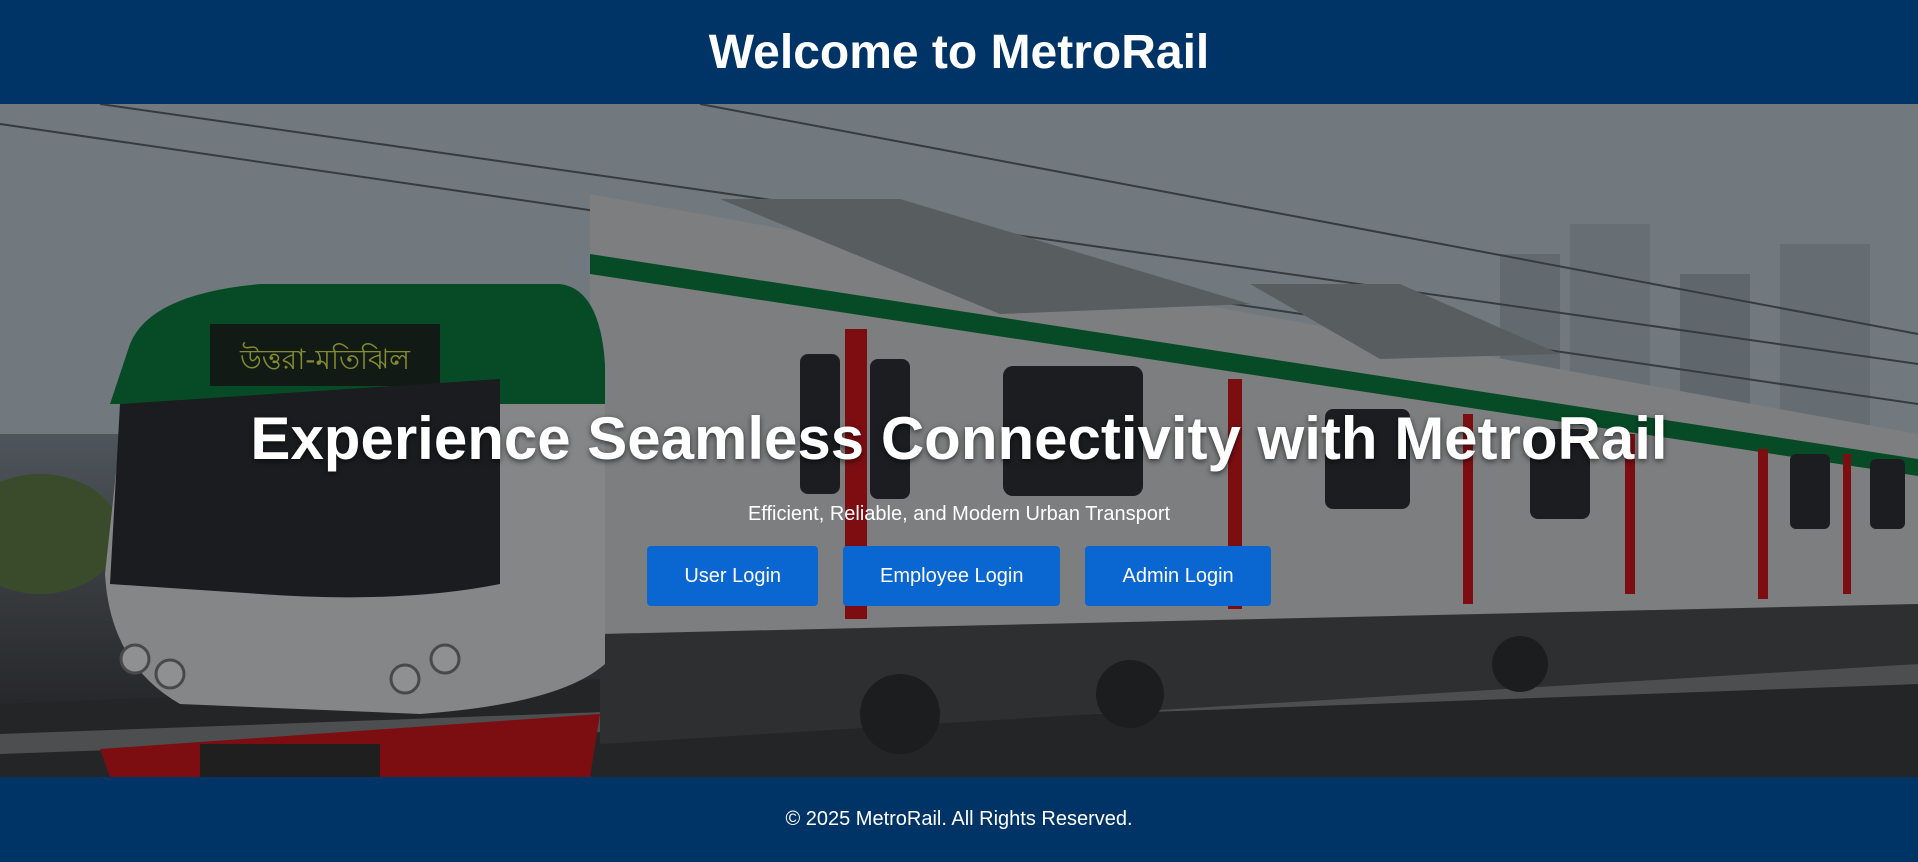 The width and height of the screenshot is (1918, 862). I want to click on employee-login-button: Employee Login, so click(952, 576).